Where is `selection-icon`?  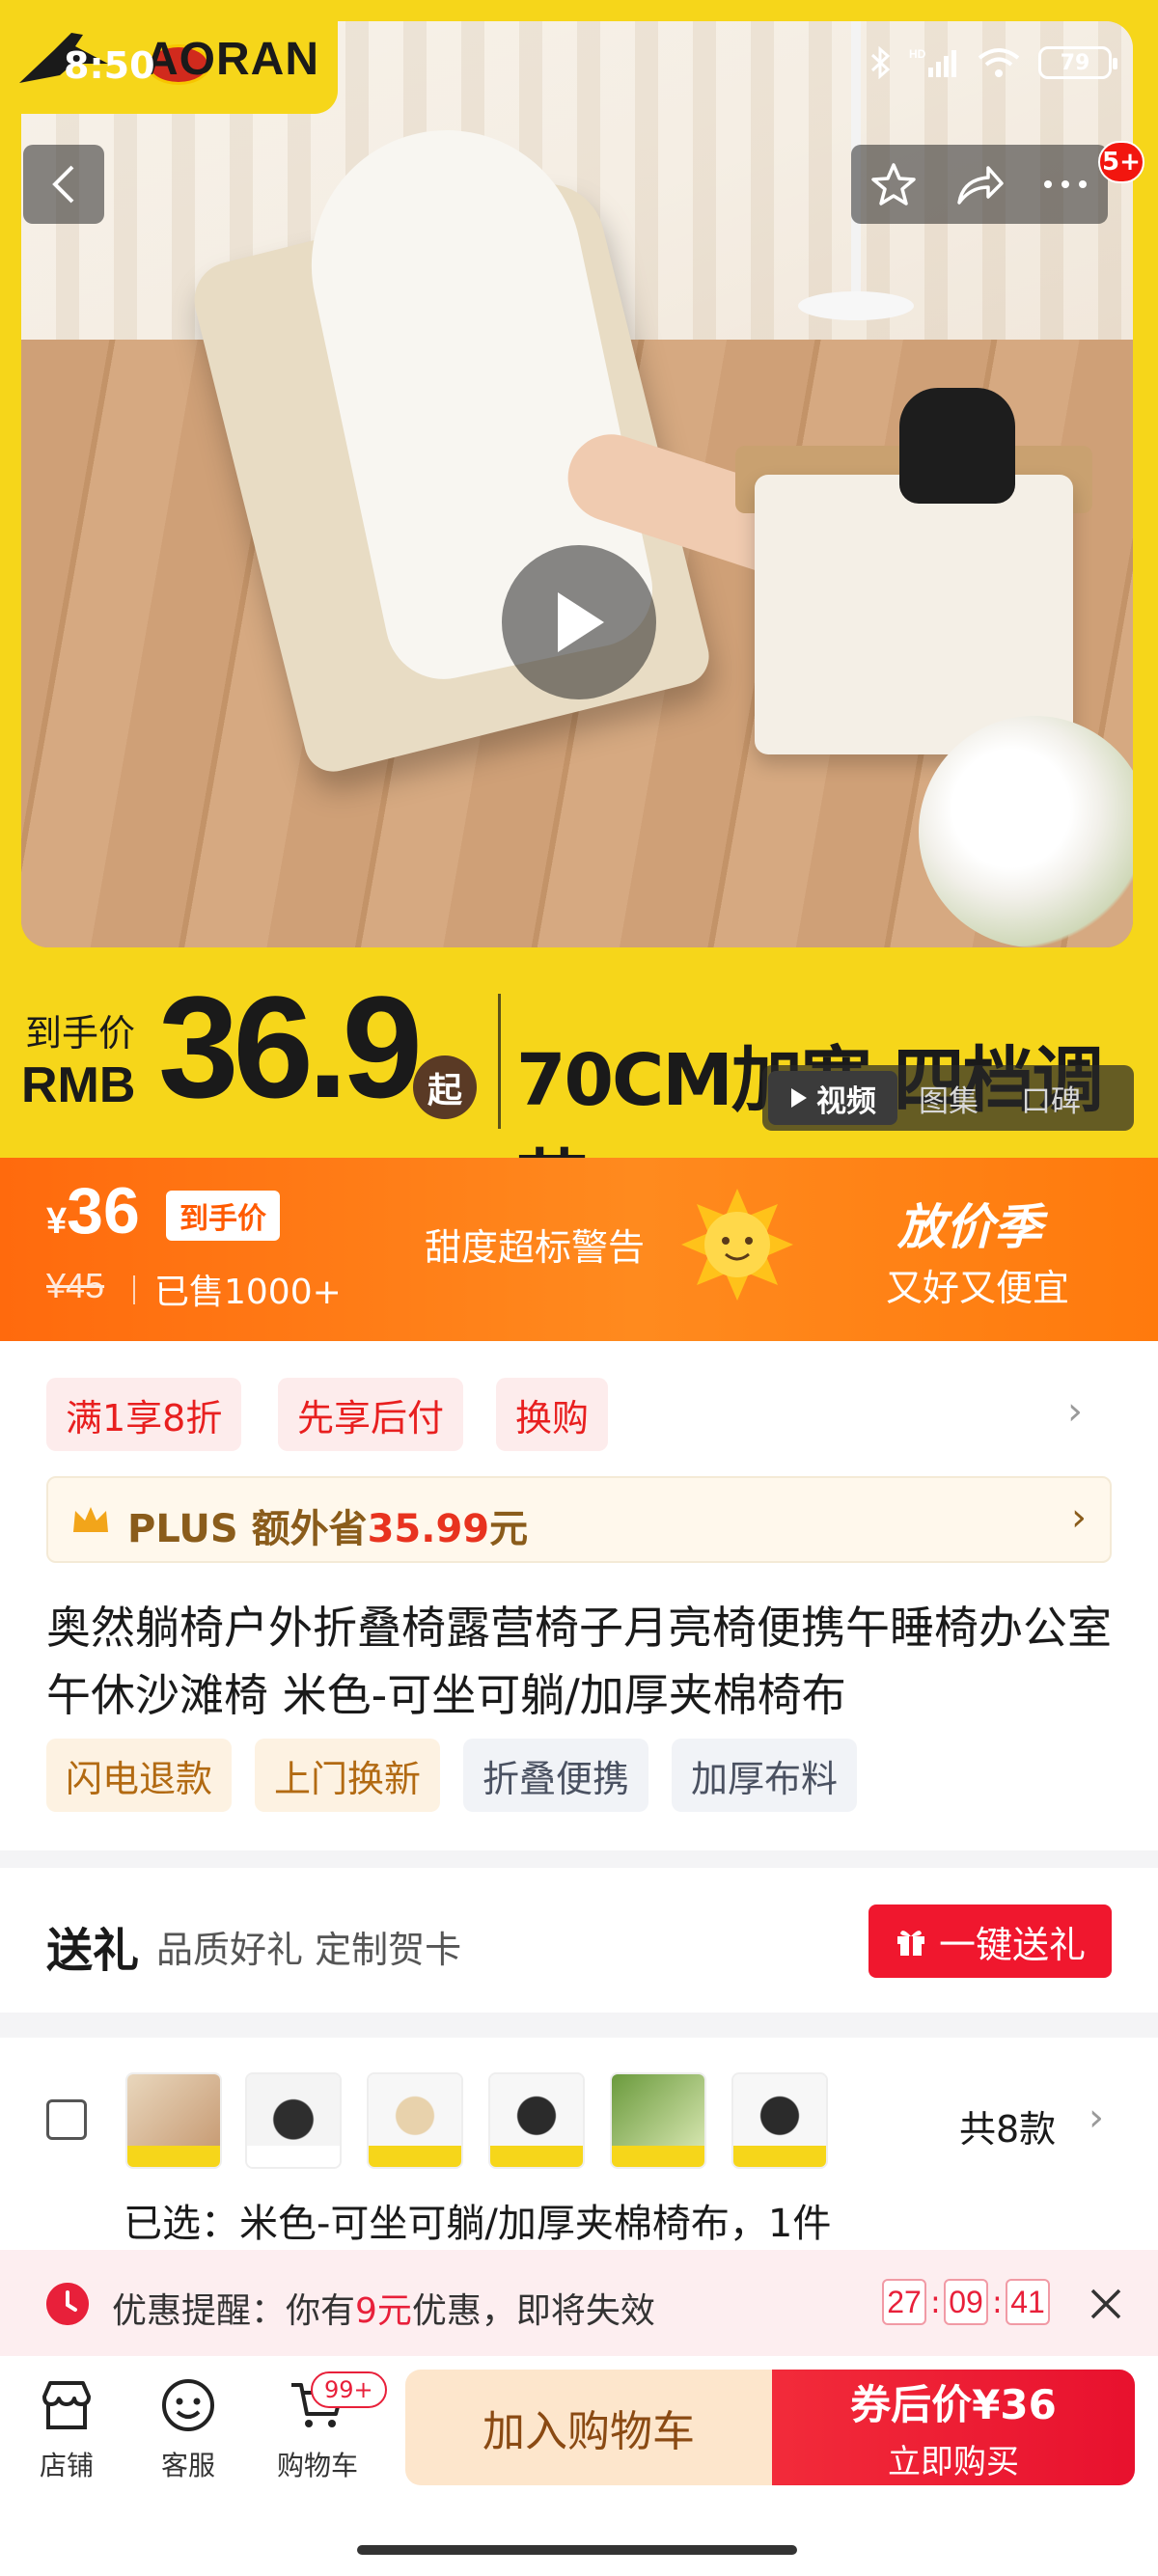 selection-icon is located at coordinates (66, 2119).